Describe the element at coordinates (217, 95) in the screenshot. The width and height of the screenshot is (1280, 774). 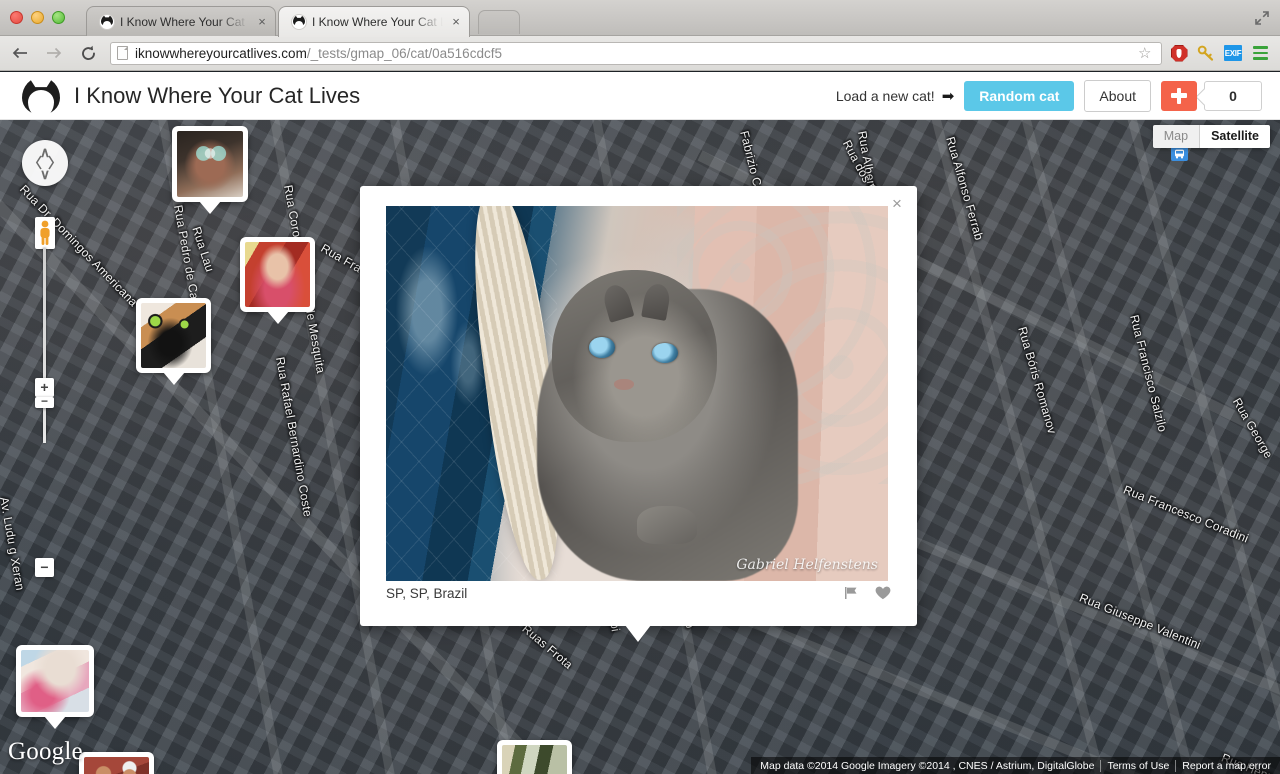
I see `page-title: I Know Where Your Cat Lives` at that location.